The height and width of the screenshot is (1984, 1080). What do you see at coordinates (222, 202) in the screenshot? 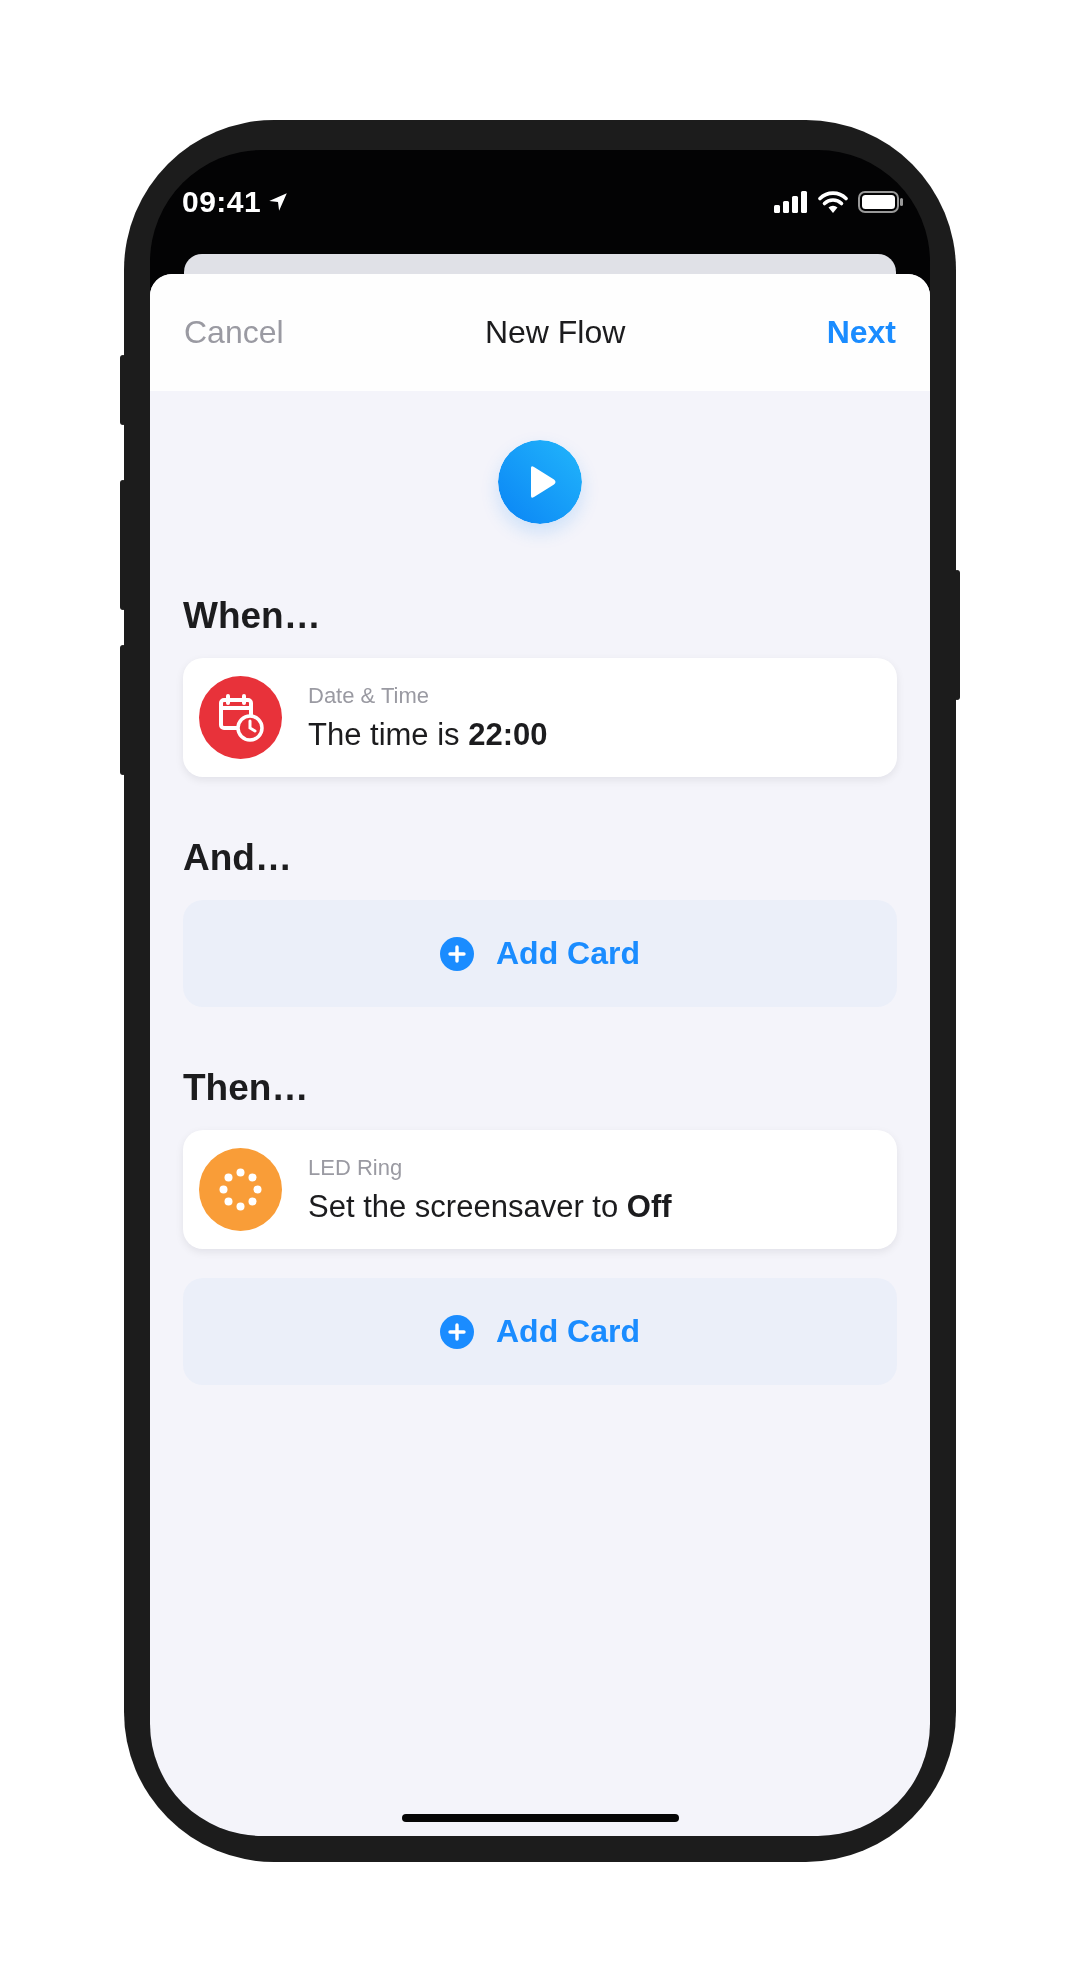
I see `status-time: 09:41` at bounding box center [222, 202].